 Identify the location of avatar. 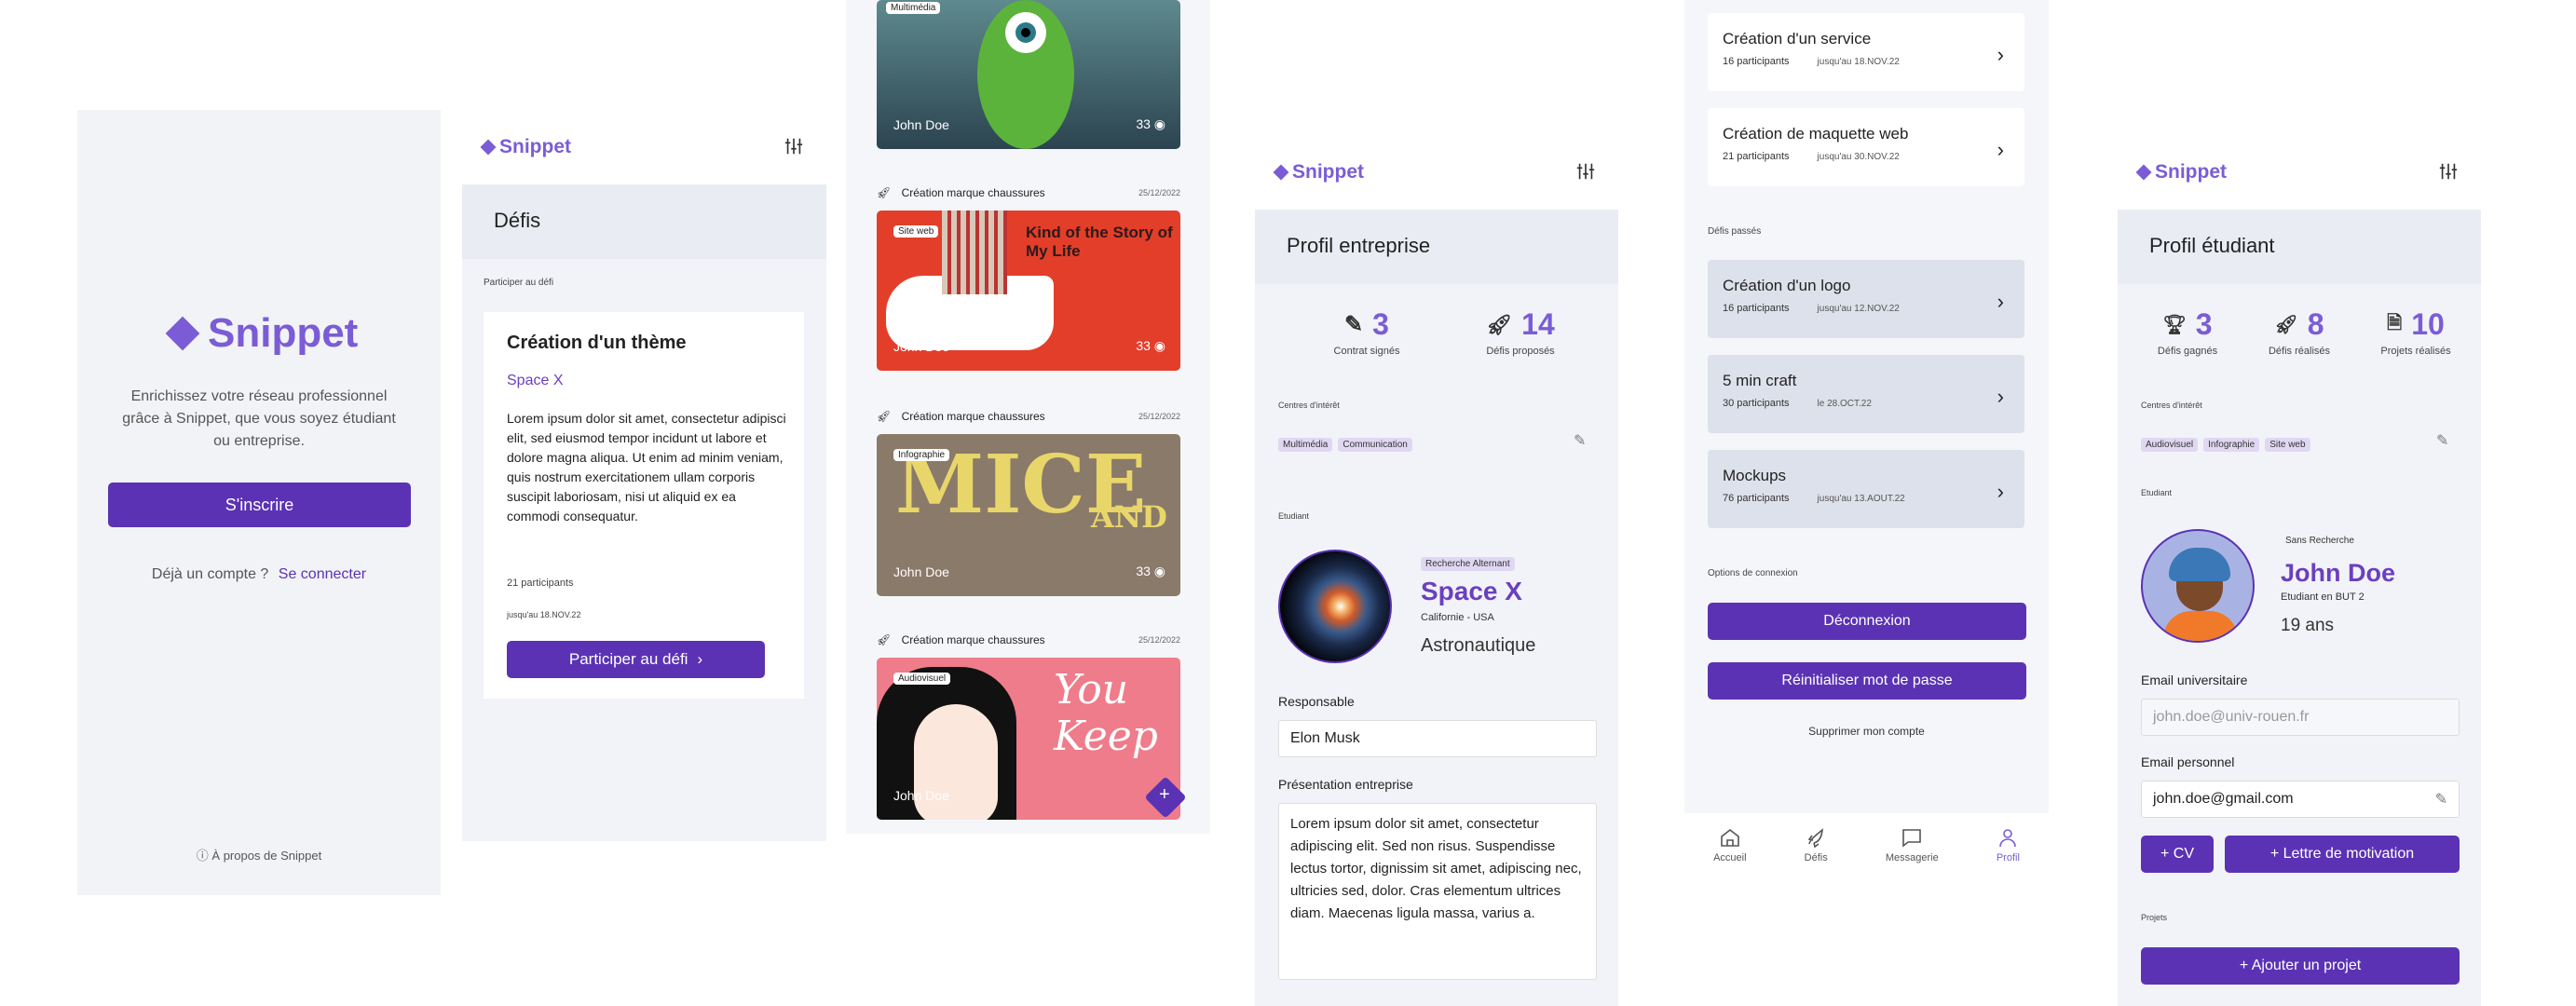
(2198, 586).